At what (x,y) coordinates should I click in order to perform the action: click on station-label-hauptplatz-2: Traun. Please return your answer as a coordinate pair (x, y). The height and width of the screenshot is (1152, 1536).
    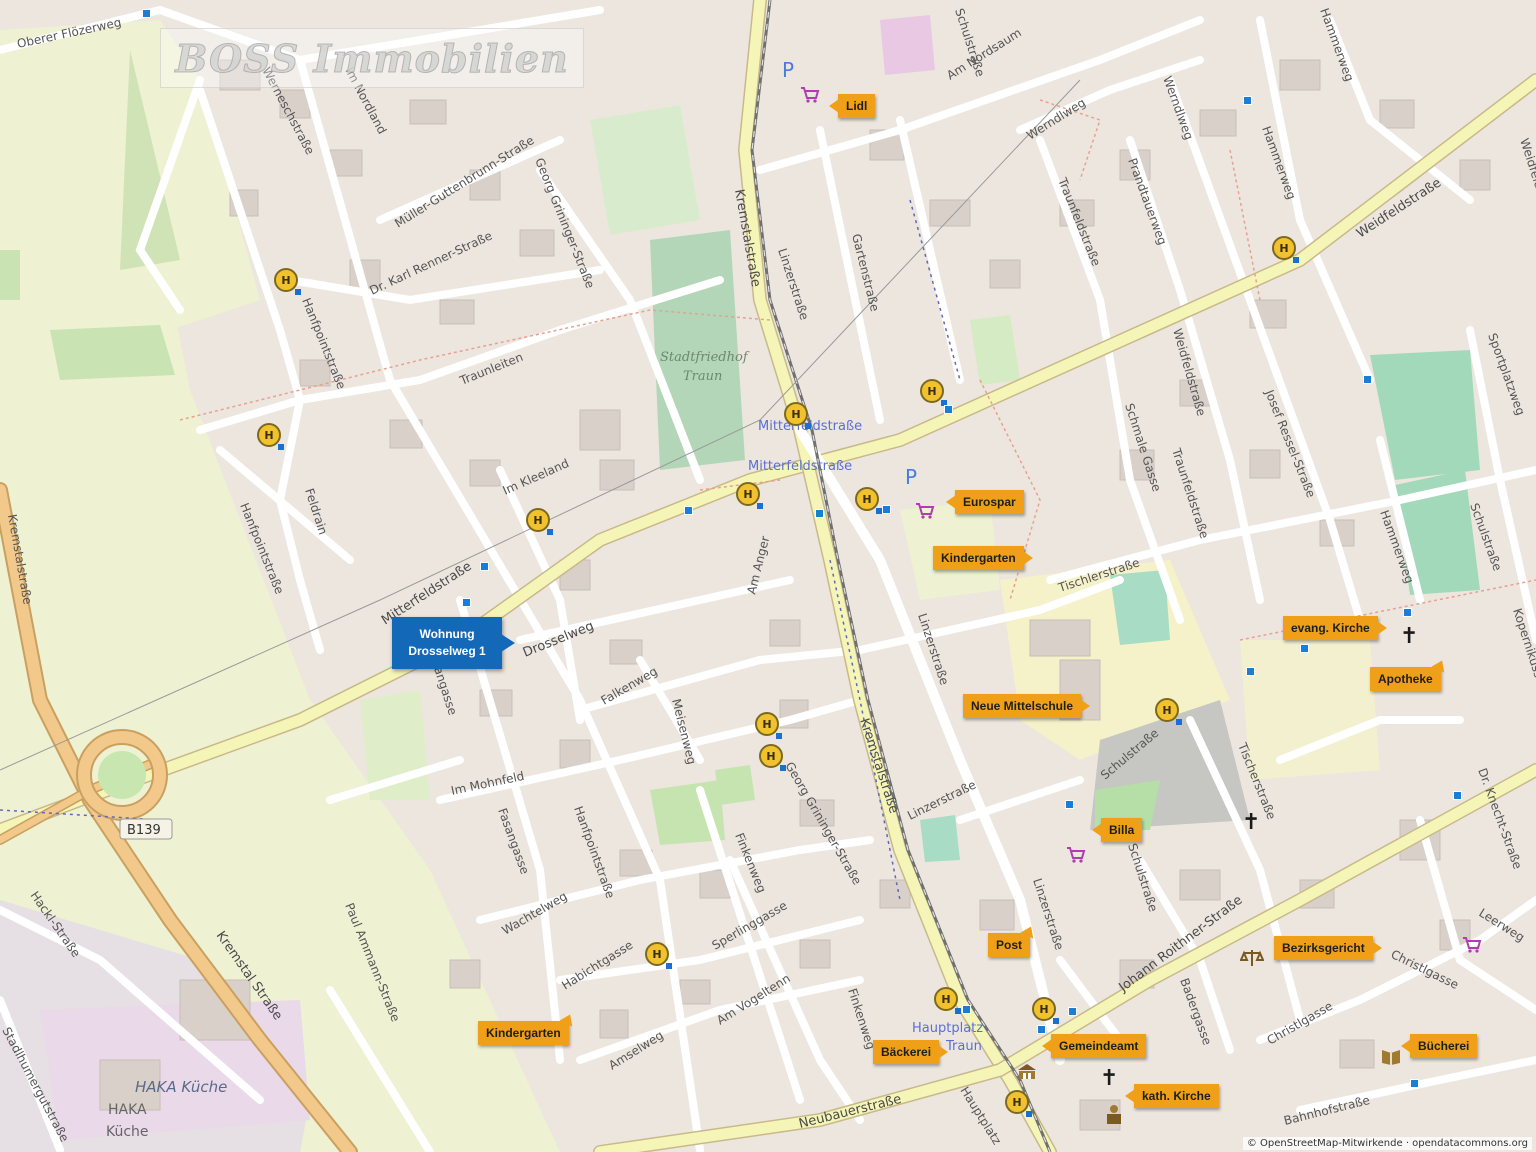
    Looking at the image, I should click on (963, 1046).